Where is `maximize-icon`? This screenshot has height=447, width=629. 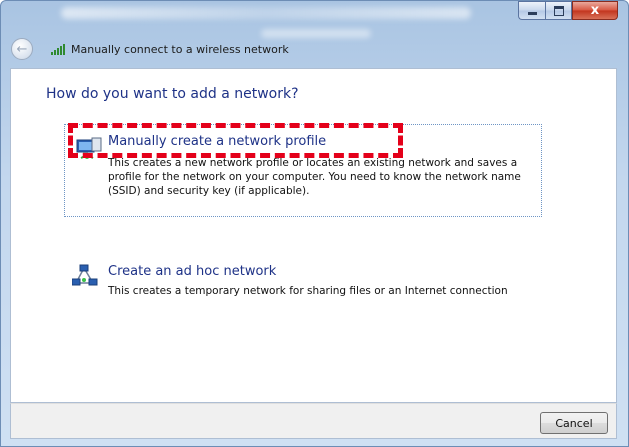
maximize-icon is located at coordinates (558, 10).